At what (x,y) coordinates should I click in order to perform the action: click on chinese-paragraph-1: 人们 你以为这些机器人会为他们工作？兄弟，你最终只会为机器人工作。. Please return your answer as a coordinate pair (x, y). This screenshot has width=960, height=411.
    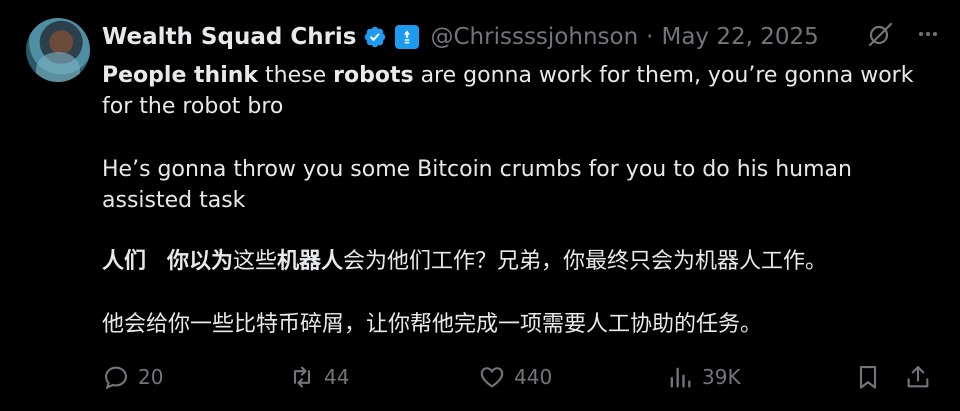
    Looking at the image, I should click on (522, 261).